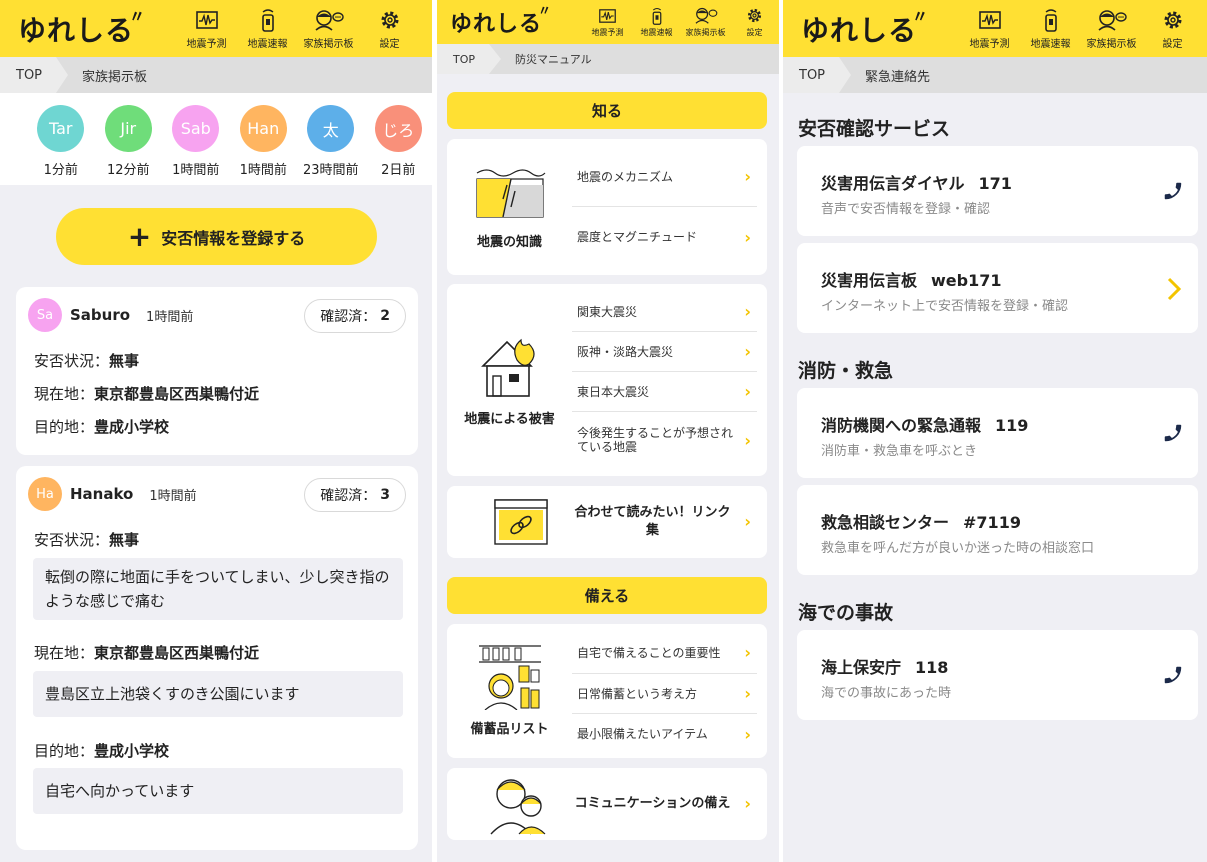 This screenshot has height=862, width=1207. Describe the element at coordinates (509, 689) in the screenshot. I see `stock-illustration: 備蓄品リスト` at that location.